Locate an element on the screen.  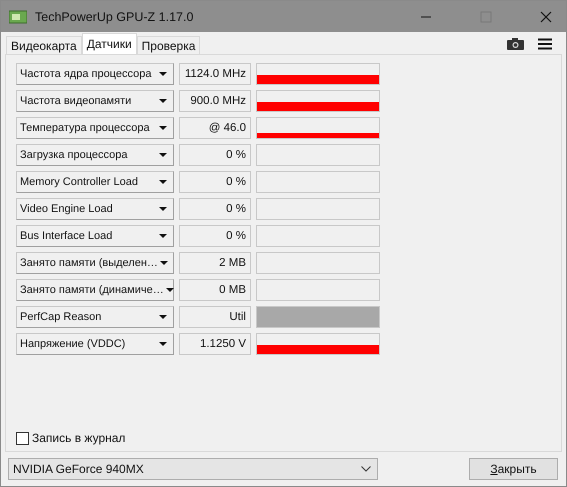
sensor-name-dropdown: Video Engine Load is located at coordinates (95, 209).